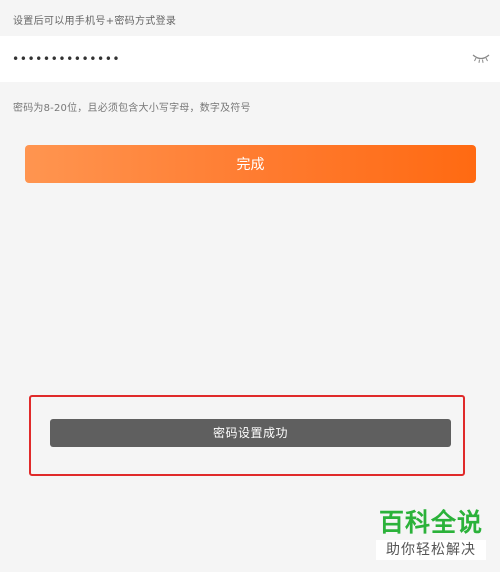 The image size is (500, 572). What do you see at coordinates (95, 21) in the screenshot?
I see `login-hint-text: 设置后可以用手机号+密码方式登录` at bounding box center [95, 21].